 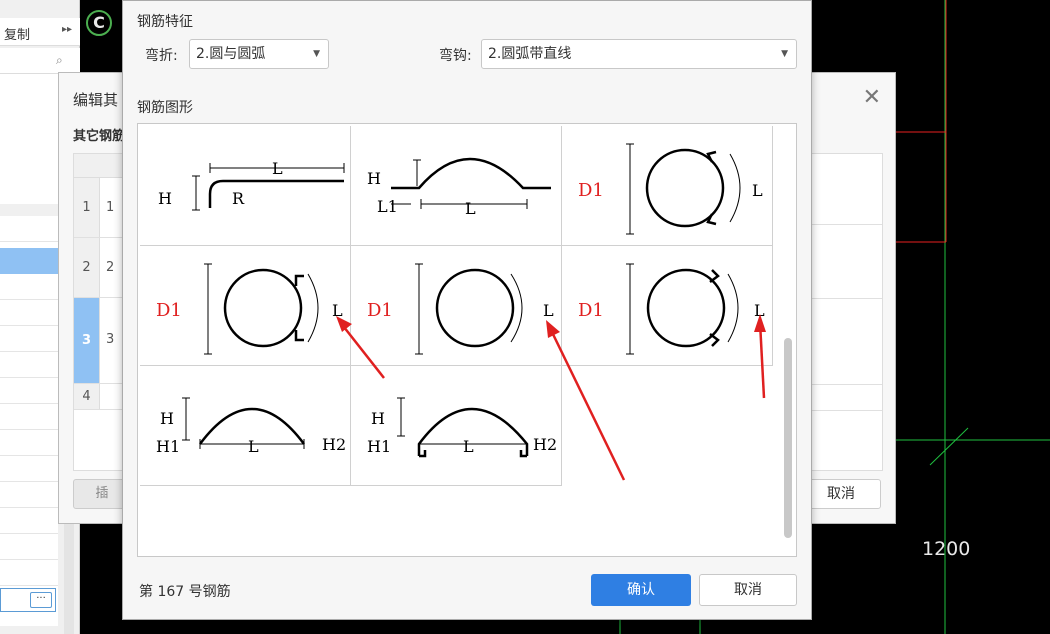 What do you see at coordinates (41, 600) in the screenshot?
I see `more-options-button: ···` at bounding box center [41, 600].